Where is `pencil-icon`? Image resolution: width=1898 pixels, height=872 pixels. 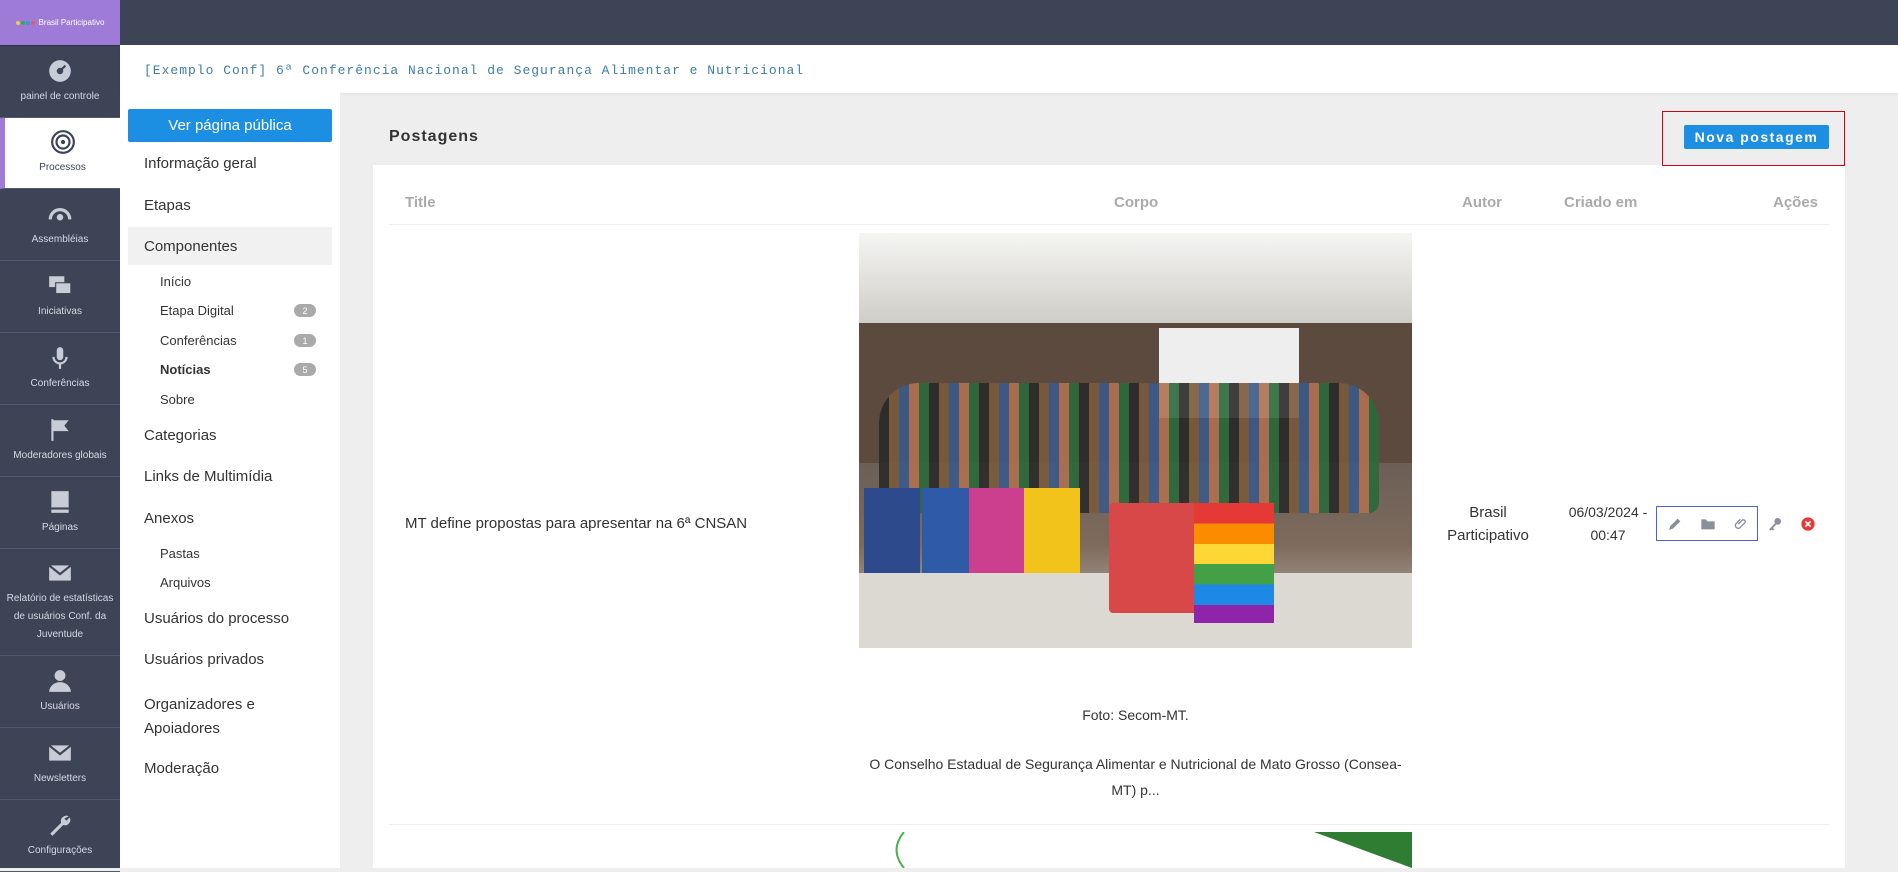
pencil-icon is located at coordinates (1675, 524).